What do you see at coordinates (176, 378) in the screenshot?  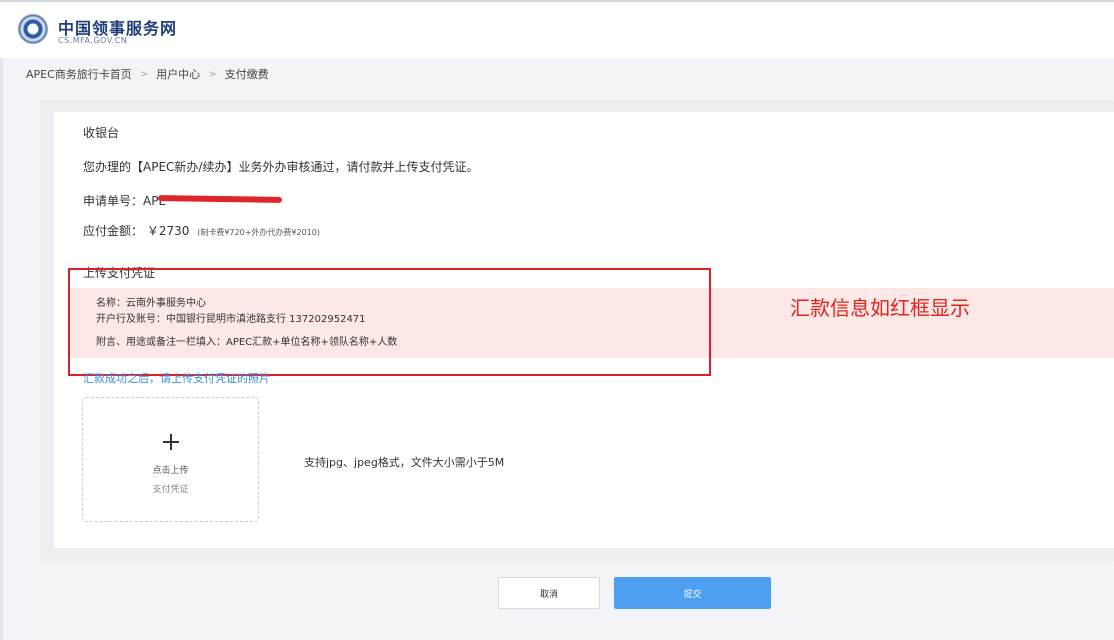 I see `upload-hint: 汇款成功之后，请上传支付凭证的照片` at bounding box center [176, 378].